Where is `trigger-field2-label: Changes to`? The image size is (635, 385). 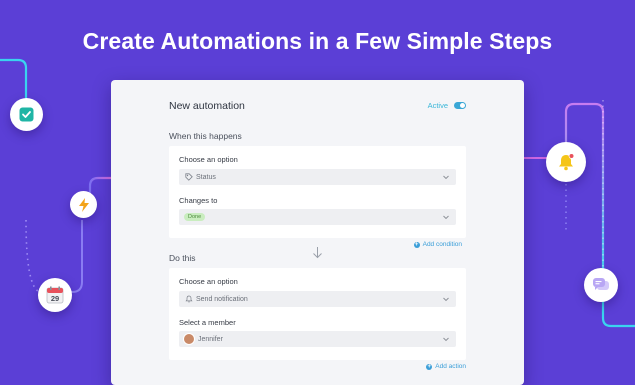 trigger-field2-label: Changes to is located at coordinates (198, 200).